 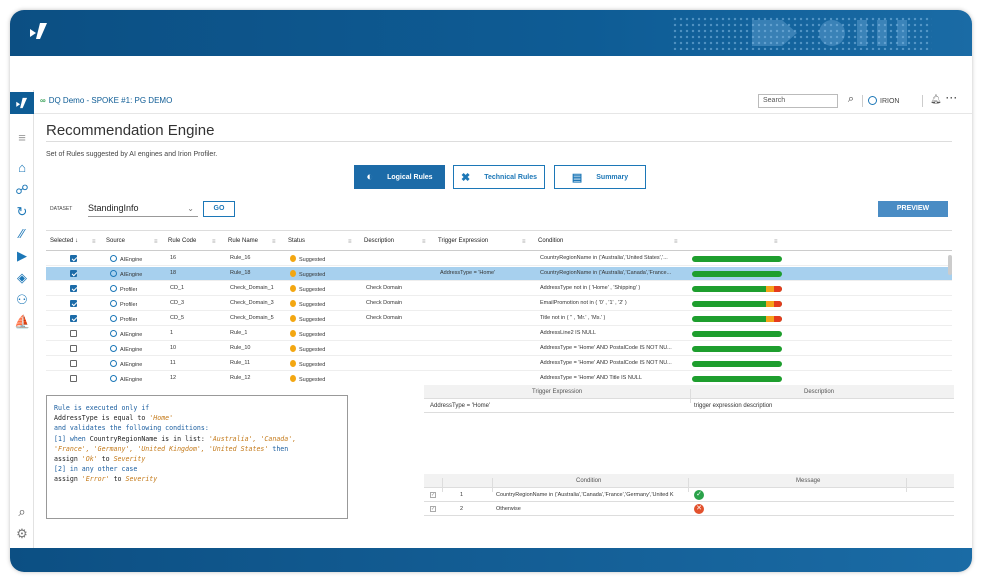 I want to click on rule-line: AddressType is equal to 'Home', so click(x=197, y=418).